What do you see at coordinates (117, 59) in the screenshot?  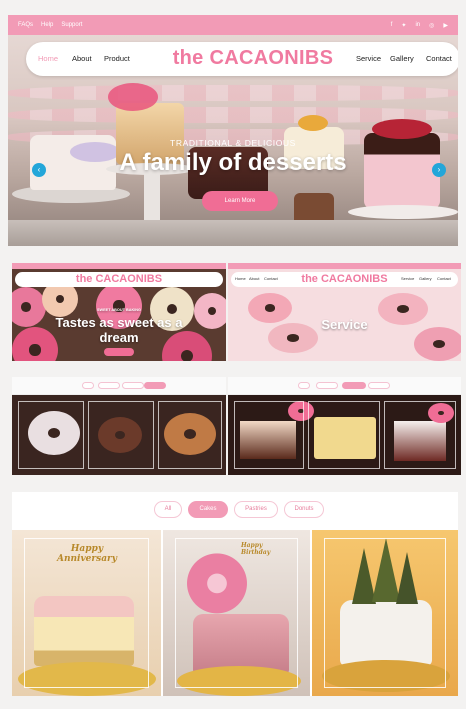 I see `nav-product: Product` at bounding box center [117, 59].